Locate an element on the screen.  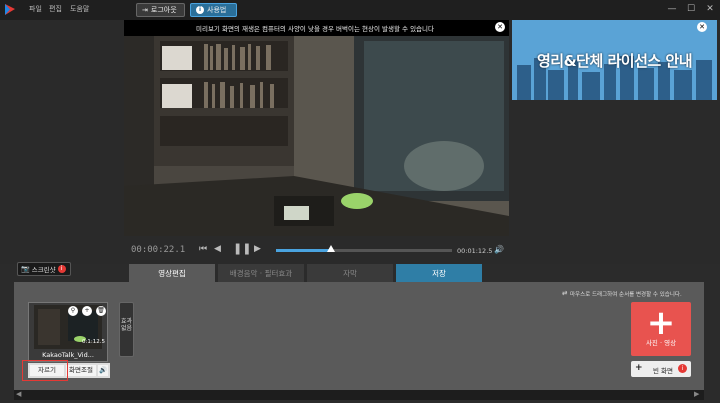
tab-label: 저장 is located at coordinates (439, 273).